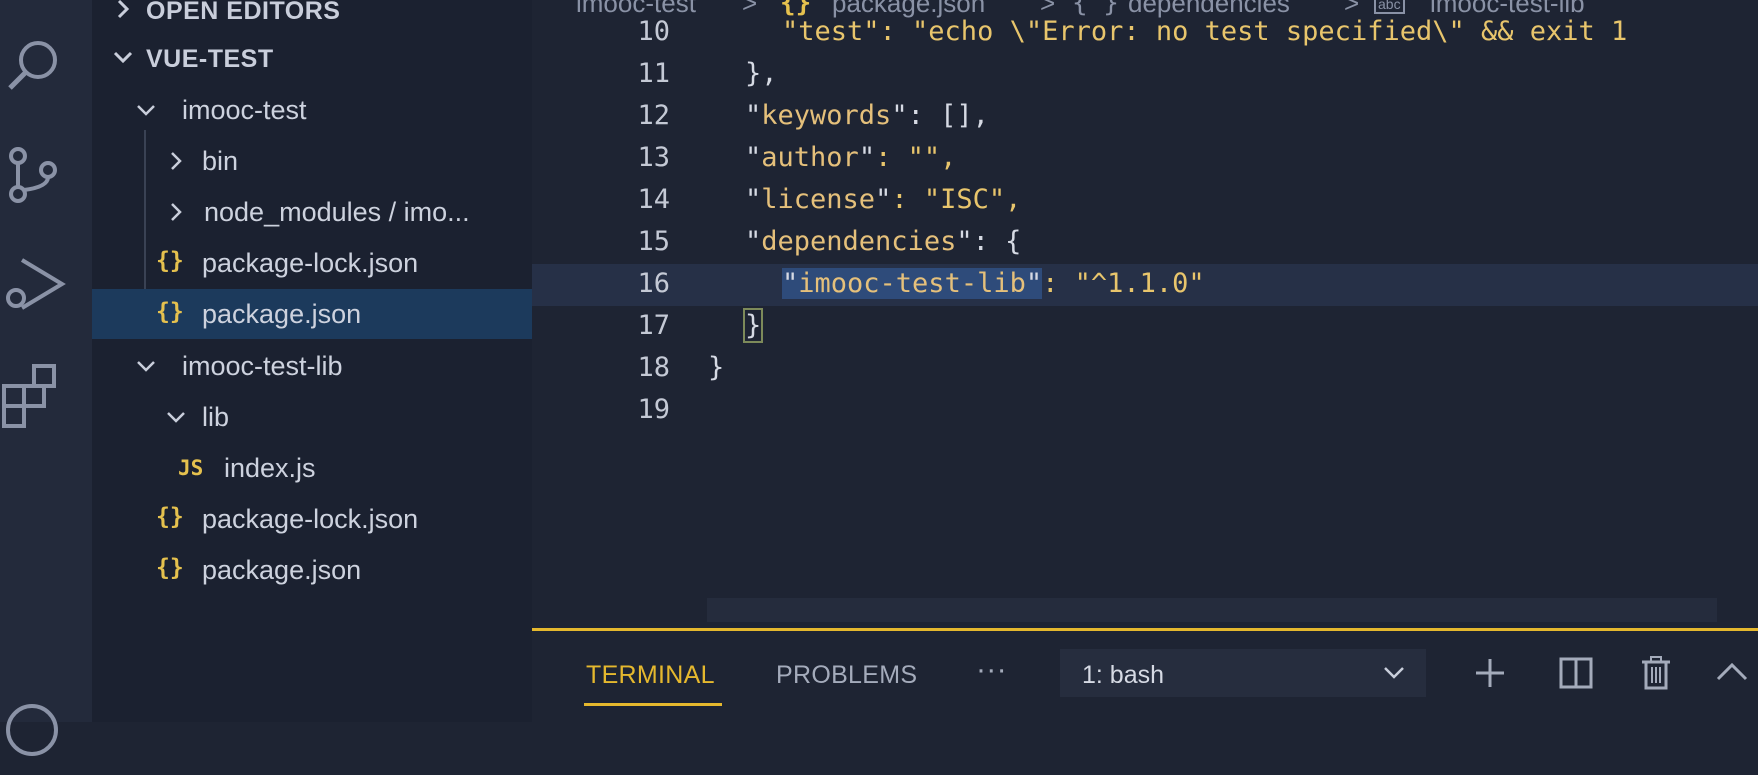 The width and height of the screenshot is (1758, 775). I want to click on trash-icon, so click(1656, 673).